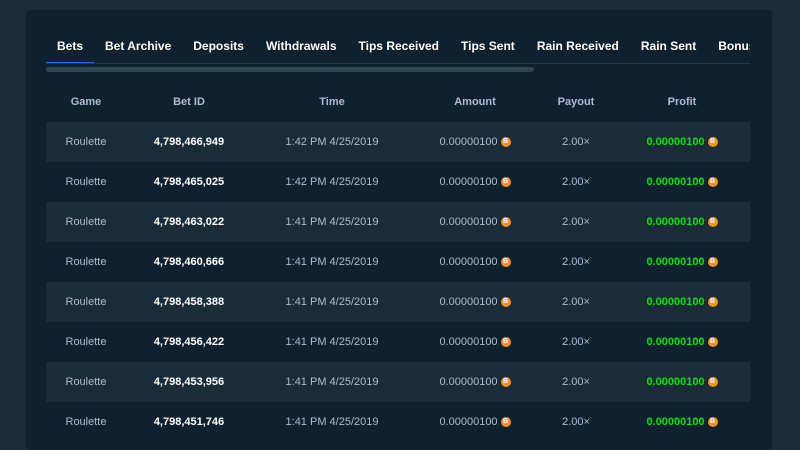  Describe the element at coordinates (290, 69) in the screenshot. I see `tabs-scrollbar` at that location.